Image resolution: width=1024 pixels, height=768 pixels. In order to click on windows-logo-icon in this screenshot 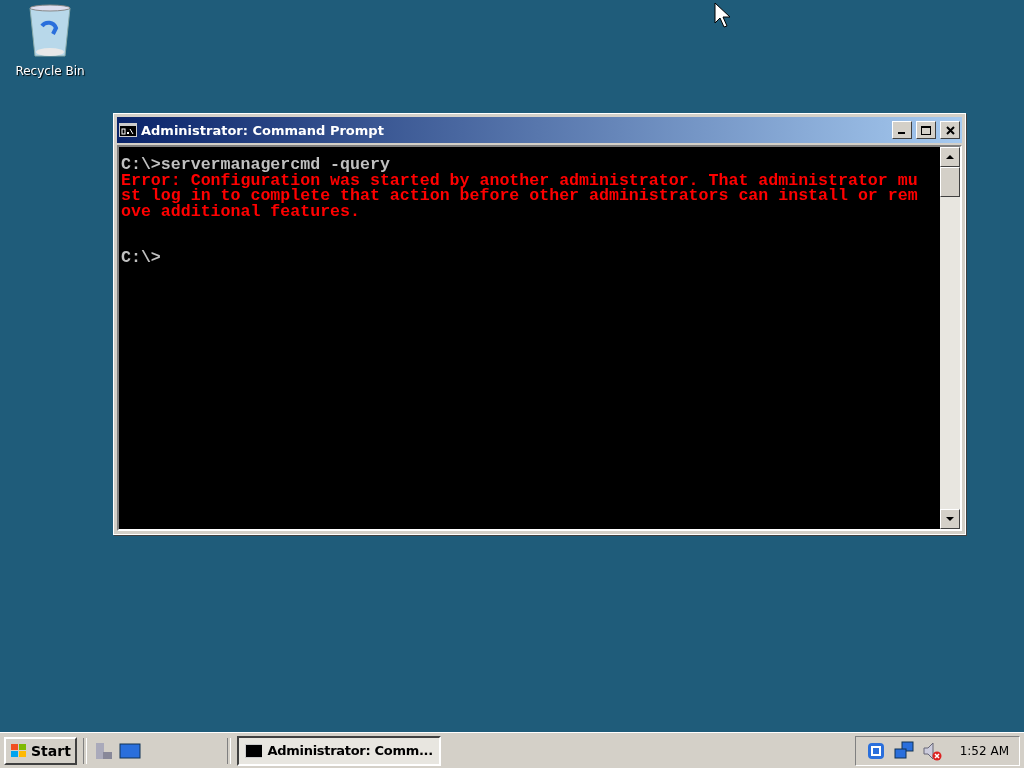, I will do `click(19, 750)`.